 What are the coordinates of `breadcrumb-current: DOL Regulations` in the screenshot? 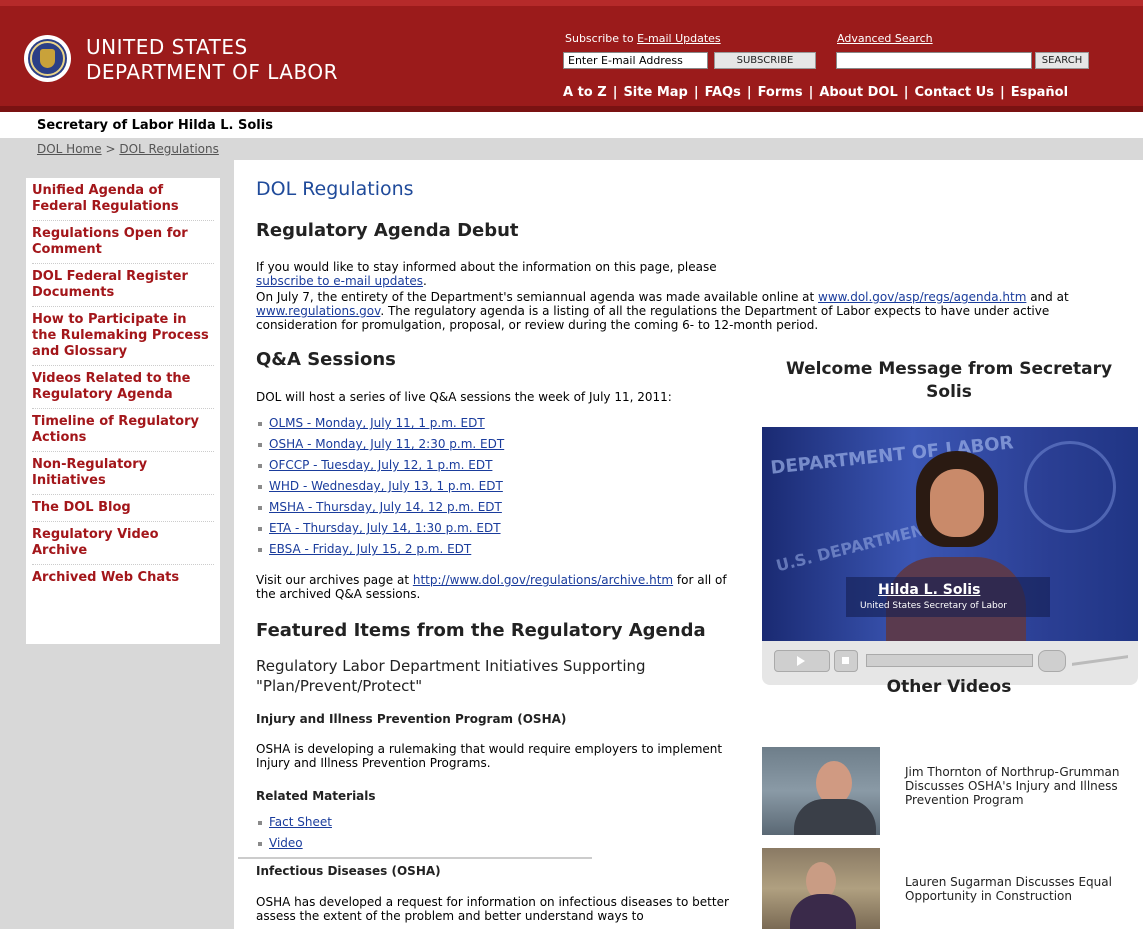 It's located at (169, 149).